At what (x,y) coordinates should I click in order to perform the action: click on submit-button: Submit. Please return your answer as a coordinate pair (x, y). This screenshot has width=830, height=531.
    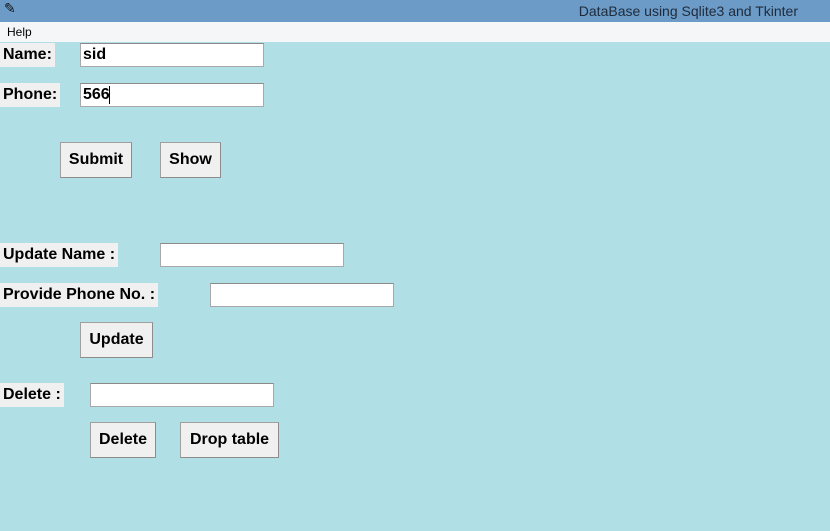
    Looking at the image, I should click on (96, 160).